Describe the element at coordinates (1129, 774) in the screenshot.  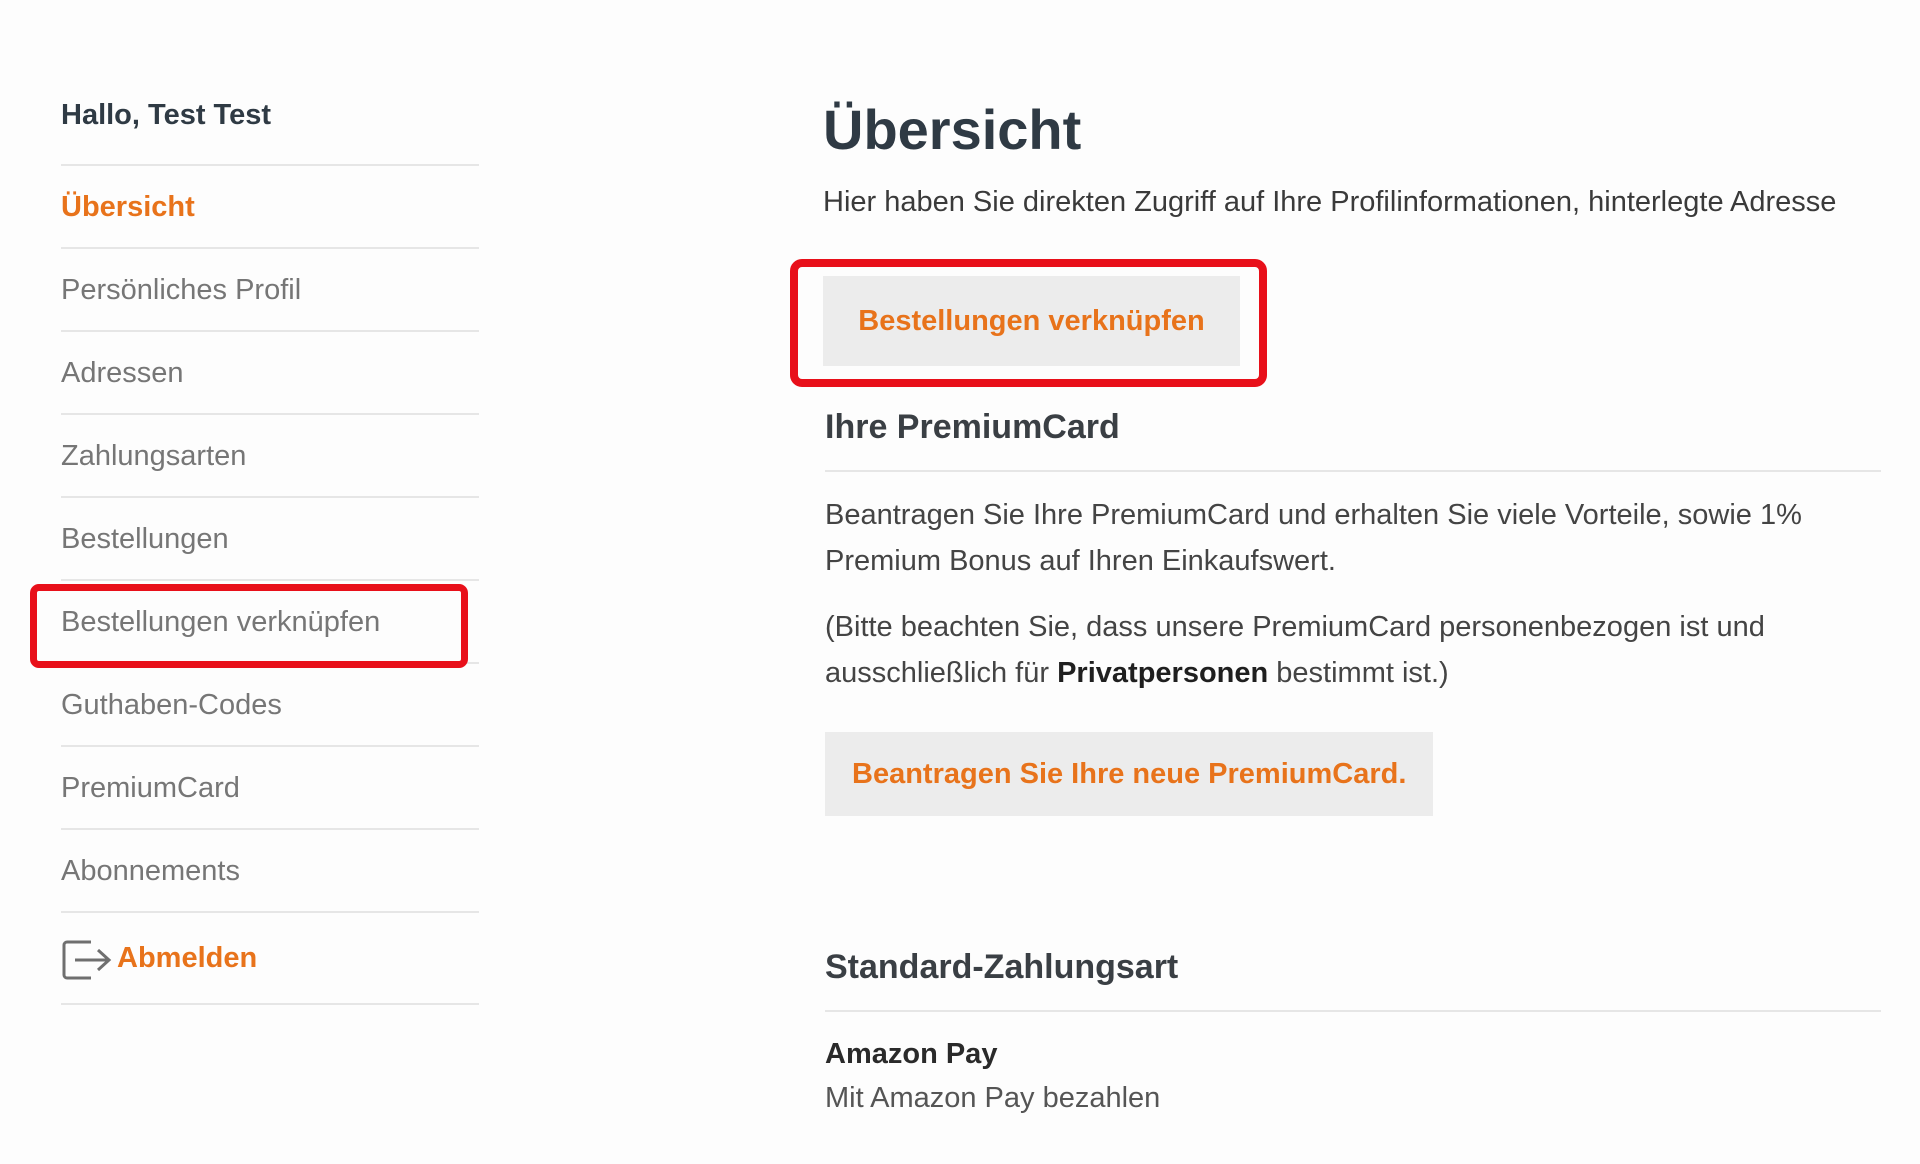
I see `apply-premiumcard-button: Beantragen Sie Ihre neue PremiumCard.` at that location.